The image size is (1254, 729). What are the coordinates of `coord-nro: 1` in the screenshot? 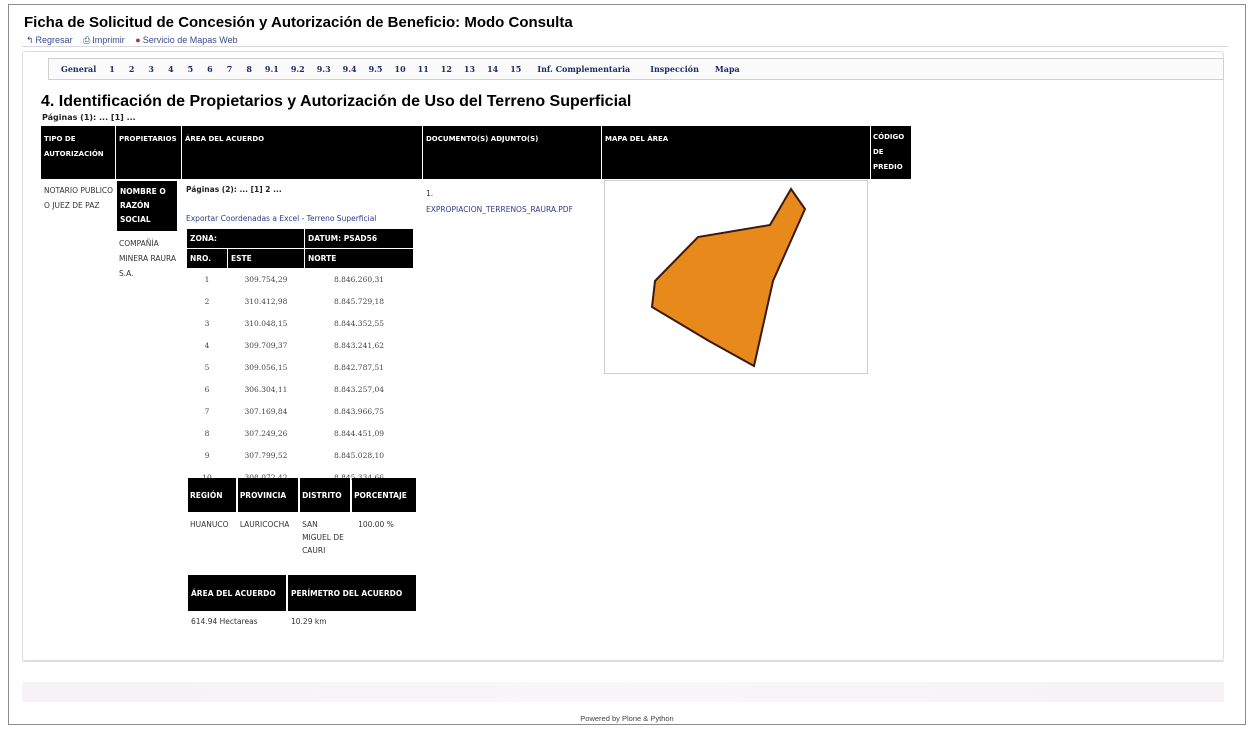 It's located at (207, 279).